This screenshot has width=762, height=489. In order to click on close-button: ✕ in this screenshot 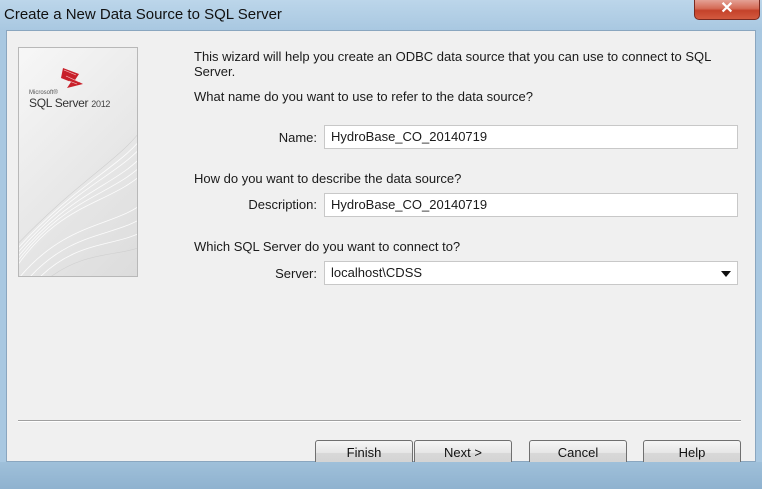, I will do `click(727, 10)`.